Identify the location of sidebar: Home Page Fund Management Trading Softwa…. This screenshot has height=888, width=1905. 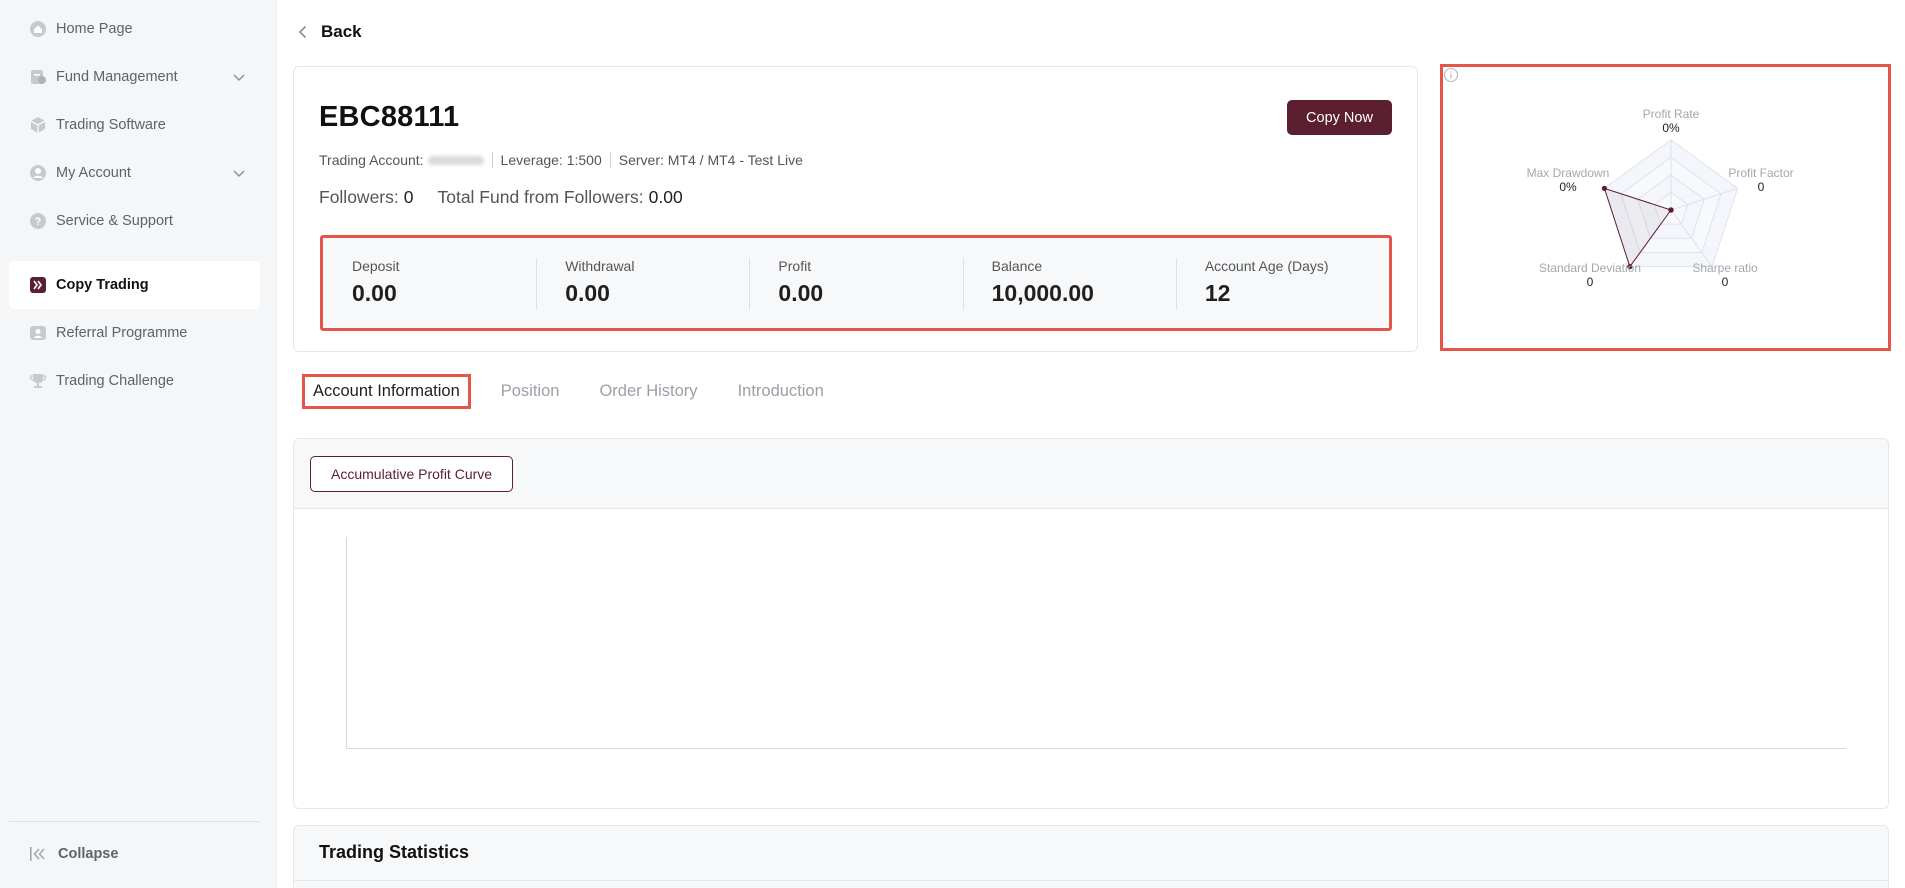
(138, 444).